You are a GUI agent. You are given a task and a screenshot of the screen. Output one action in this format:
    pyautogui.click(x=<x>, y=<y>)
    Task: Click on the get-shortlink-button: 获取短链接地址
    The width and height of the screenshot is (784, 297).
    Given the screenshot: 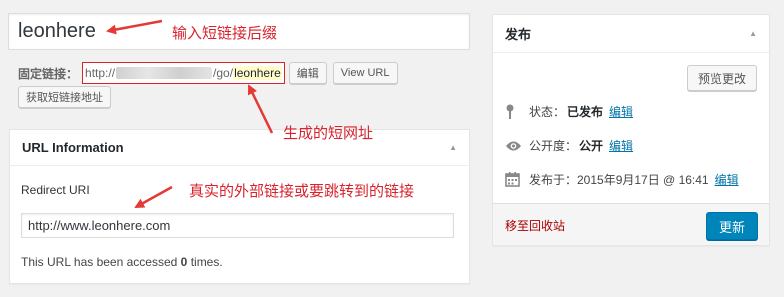 What is the action you would take?
    pyautogui.click(x=64, y=97)
    